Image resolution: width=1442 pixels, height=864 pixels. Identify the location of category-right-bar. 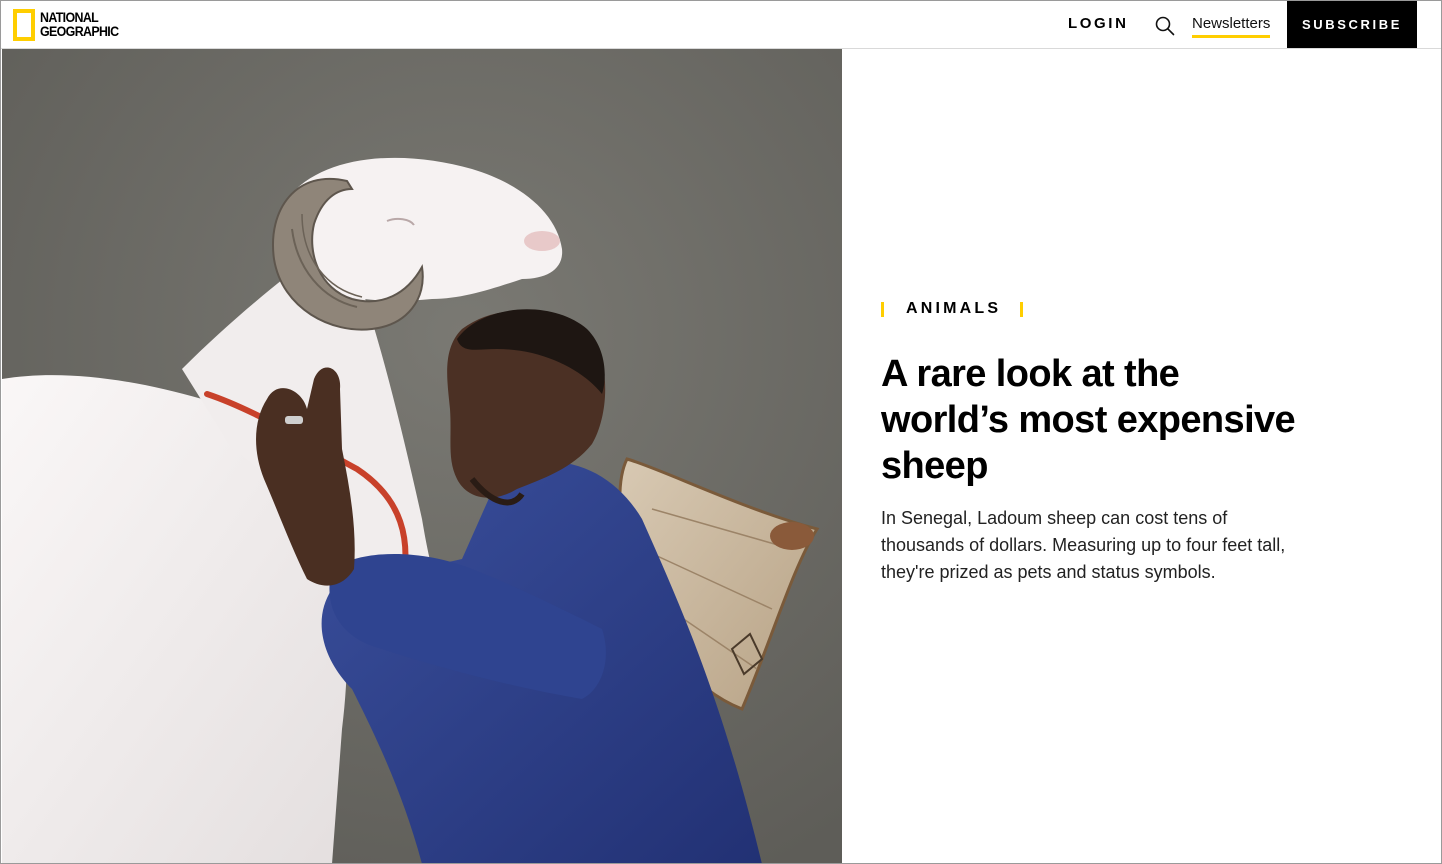
(1022, 309).